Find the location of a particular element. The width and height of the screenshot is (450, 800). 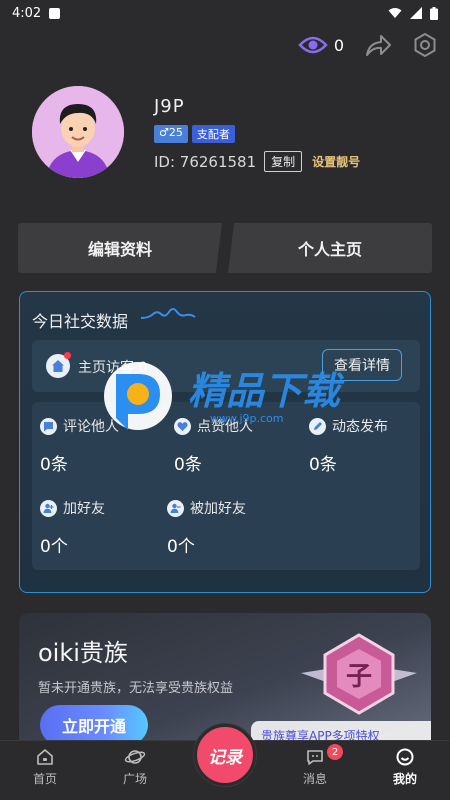

tab-square: 广场 is located at coordinates (135, 767).